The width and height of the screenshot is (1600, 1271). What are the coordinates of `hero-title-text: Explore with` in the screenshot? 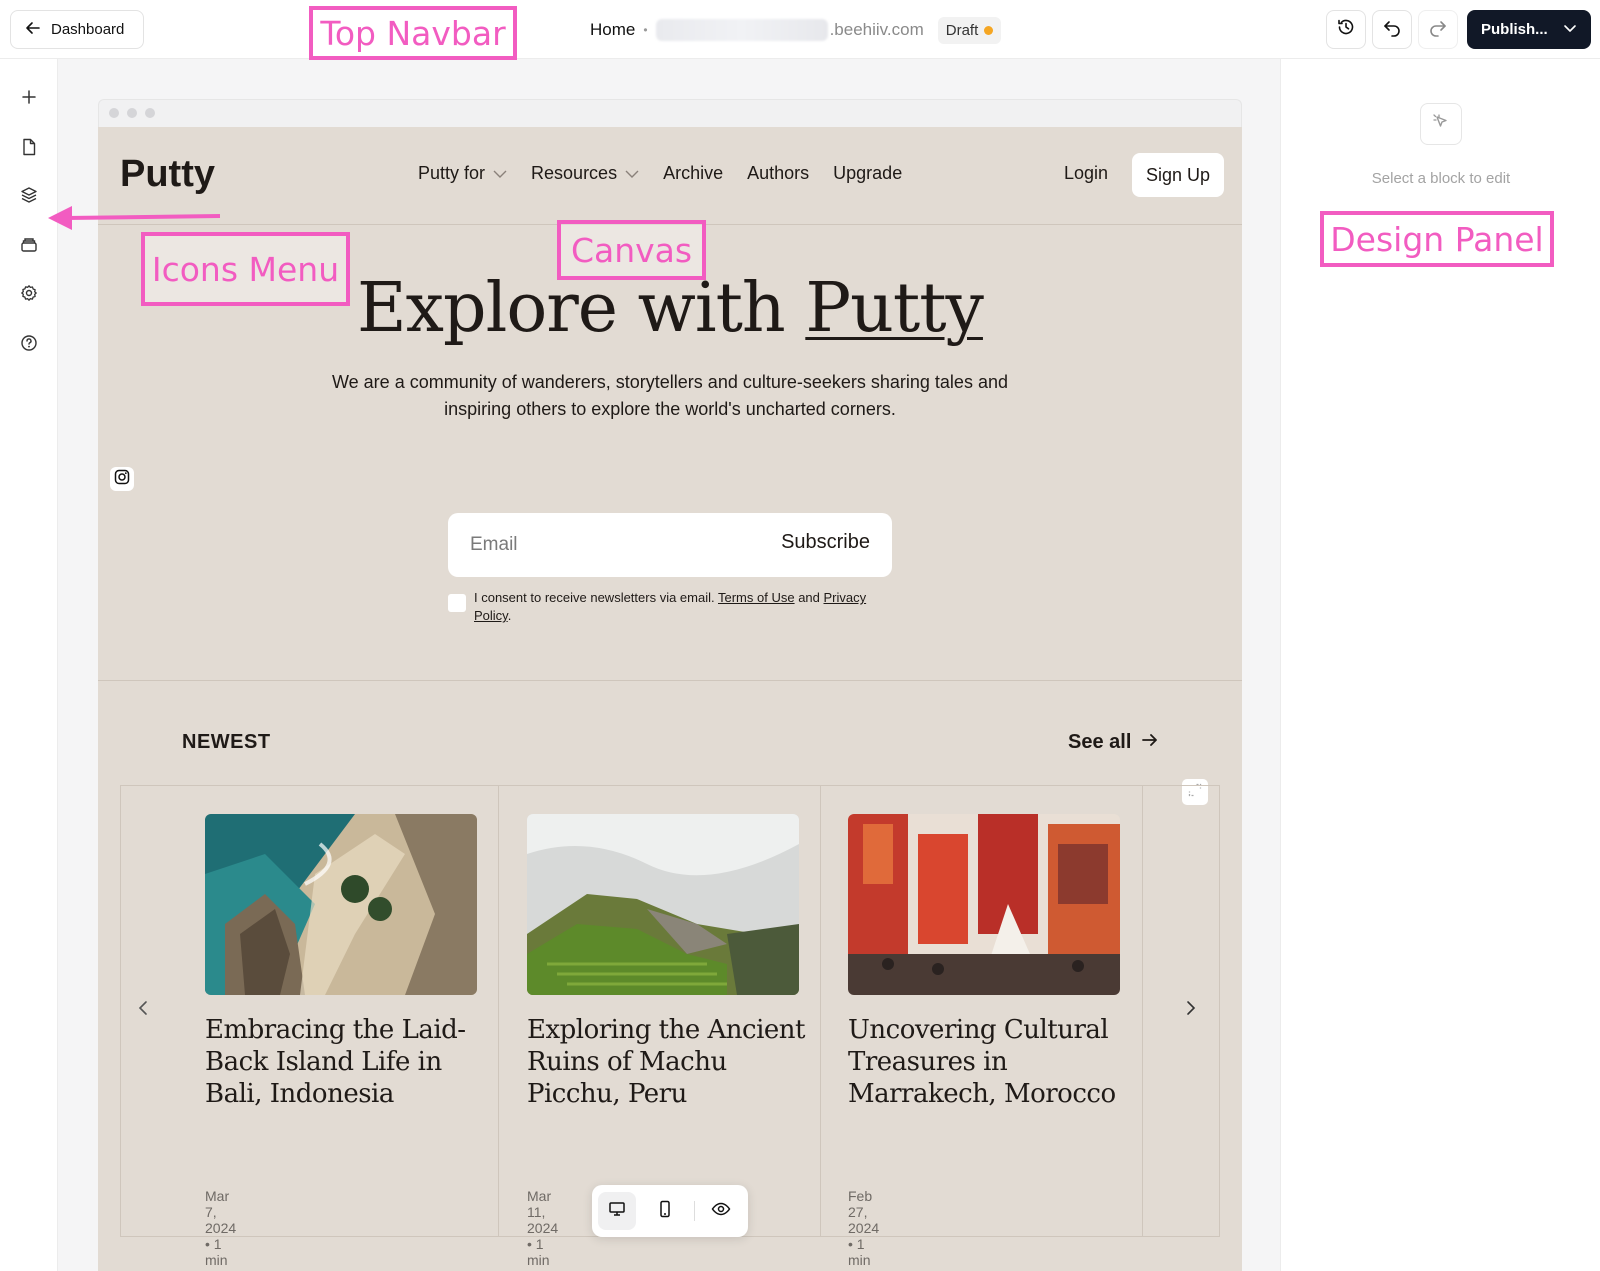 It's located at (581, 308).